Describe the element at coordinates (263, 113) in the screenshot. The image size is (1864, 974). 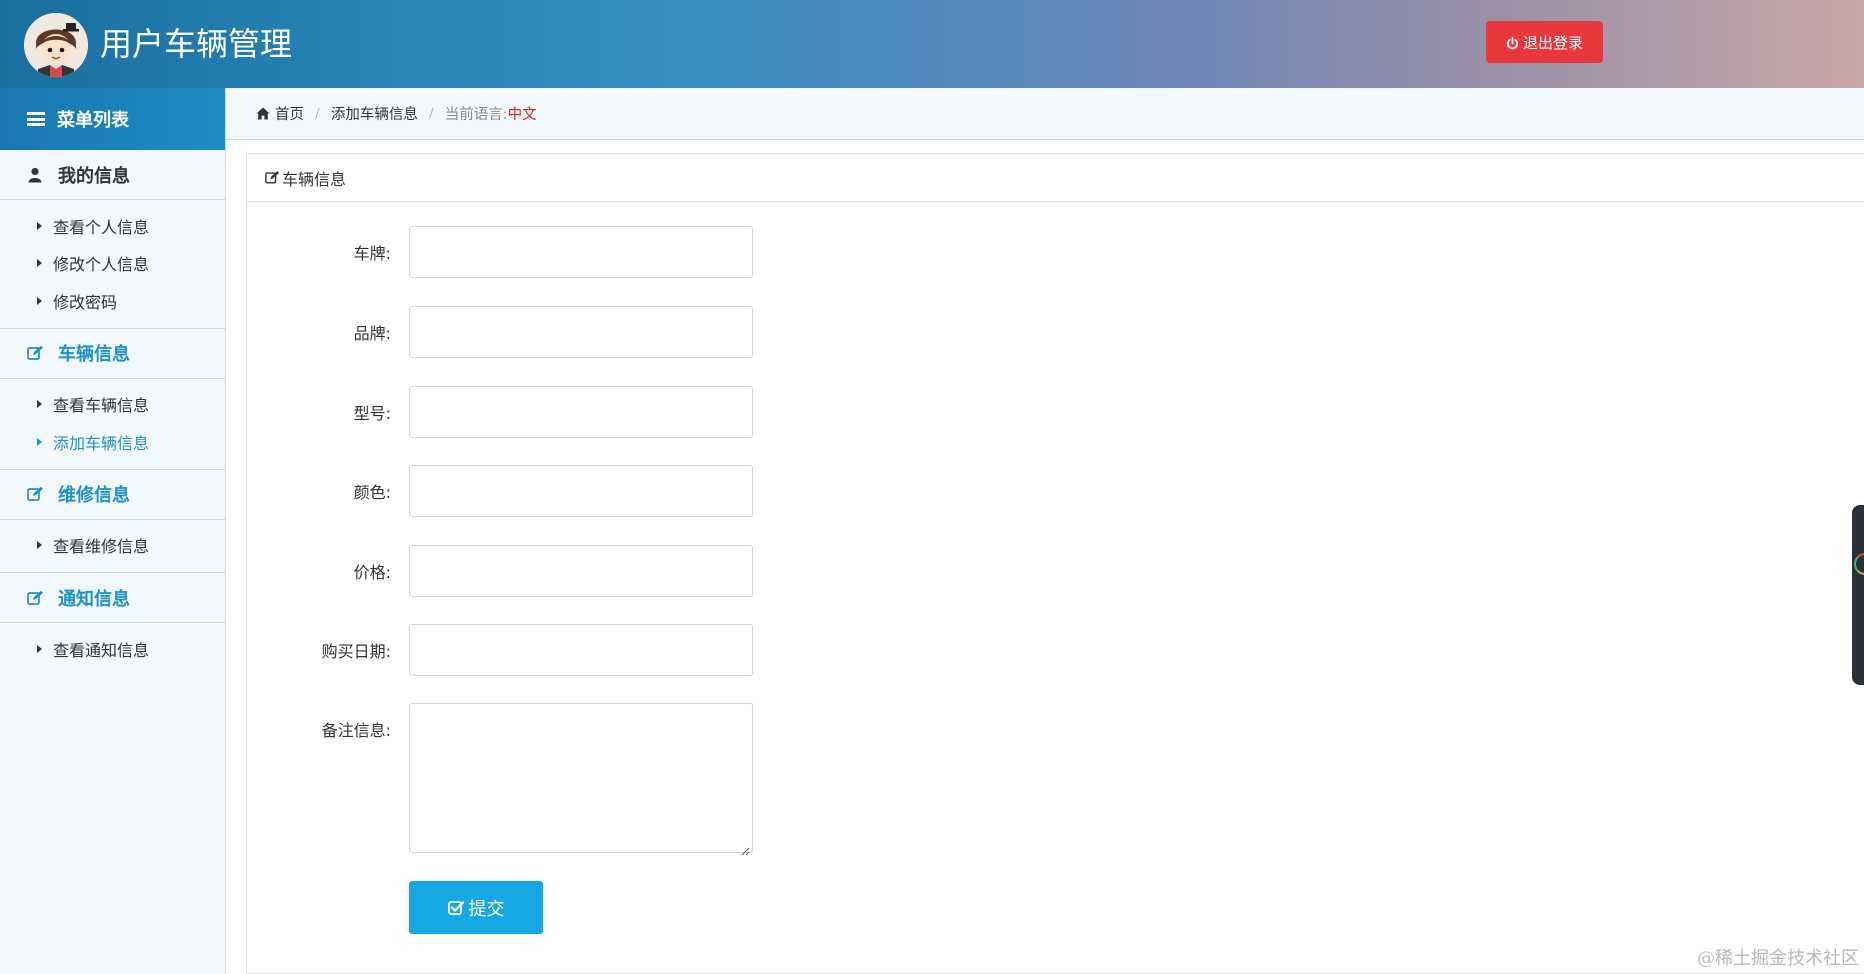
I see `home-icon` at that location.